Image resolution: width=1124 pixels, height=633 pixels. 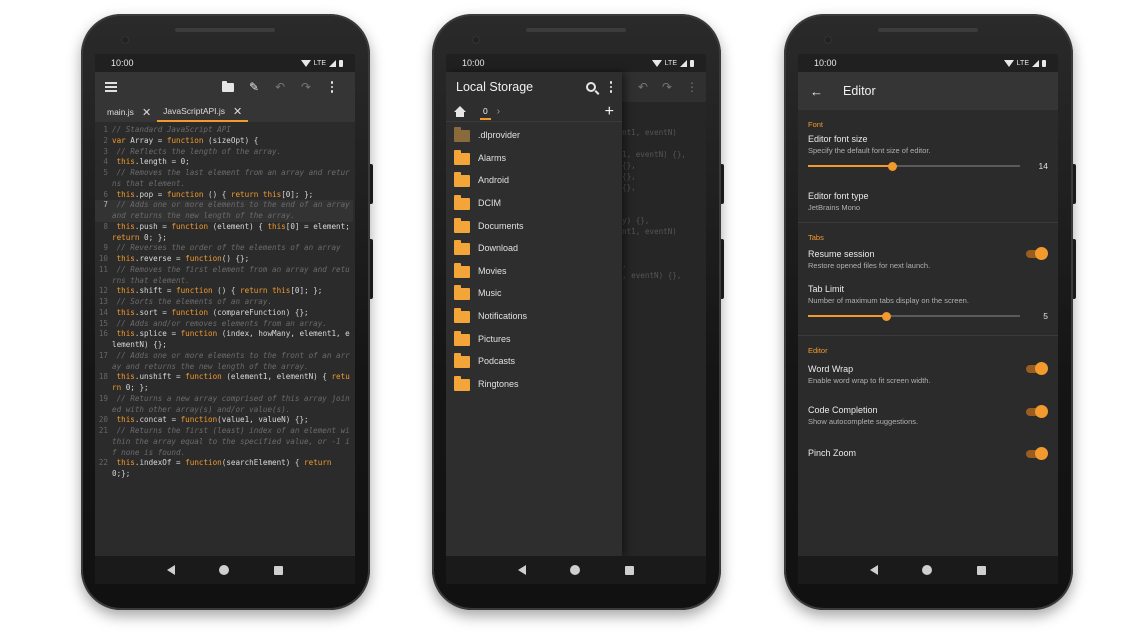 What do you see at coordinates (828, 40) in the screenshot?
I see `front-camera` at bounding box center [828, 40].